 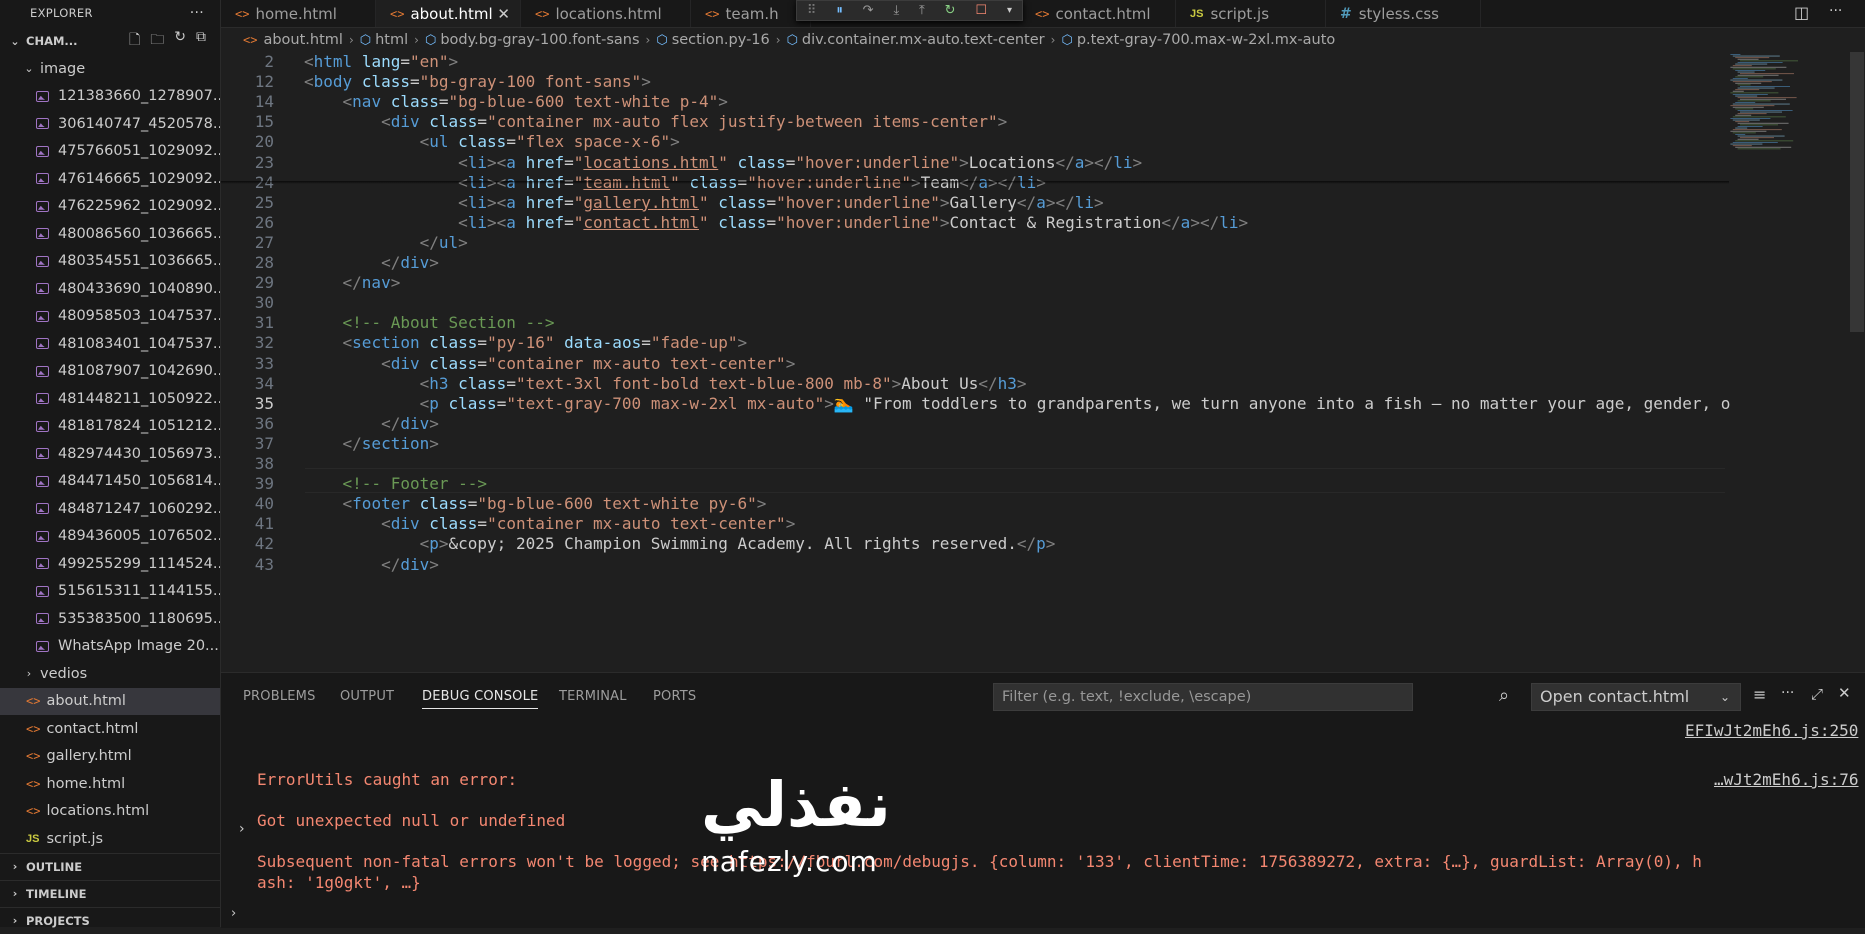 I want to click on workspace-folder: ⌄ CHAM... 🗋 🗀 ↻ ⧉, so click(x=110, y=41).